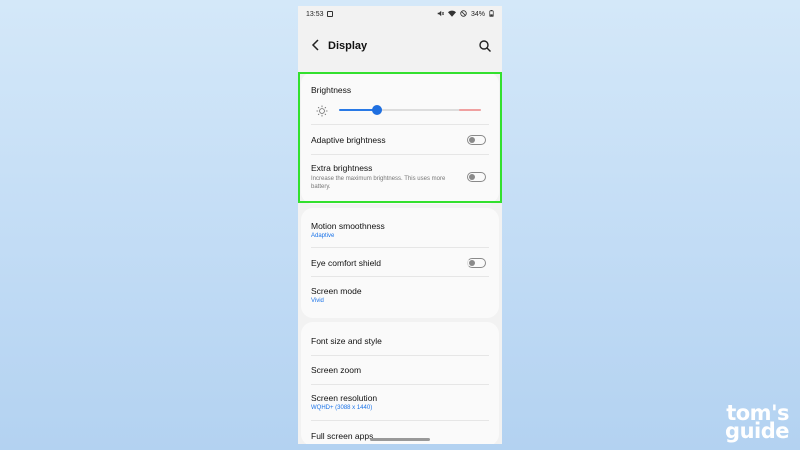 This screenshot has width=800, height=450. What do you see at coordinates (348, 46) in the screenshot?
I see `page-title: Display` at bounding box center [348, 46].